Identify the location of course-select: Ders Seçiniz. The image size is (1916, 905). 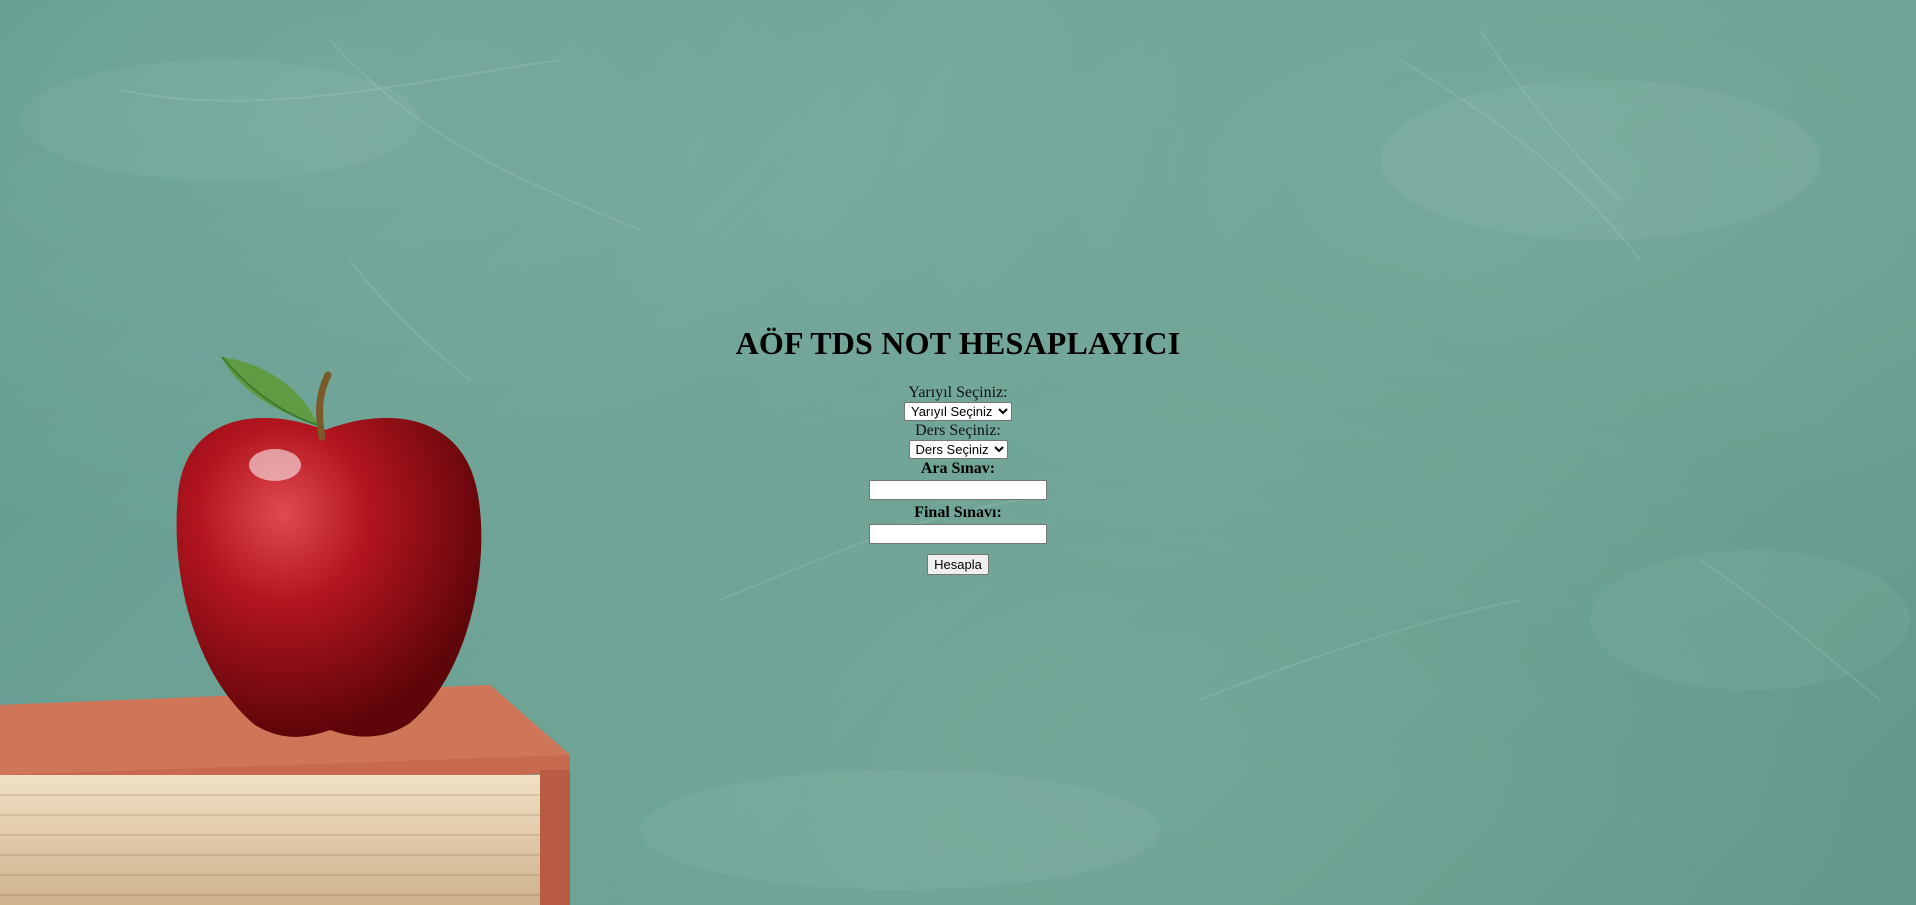
(958, 449).